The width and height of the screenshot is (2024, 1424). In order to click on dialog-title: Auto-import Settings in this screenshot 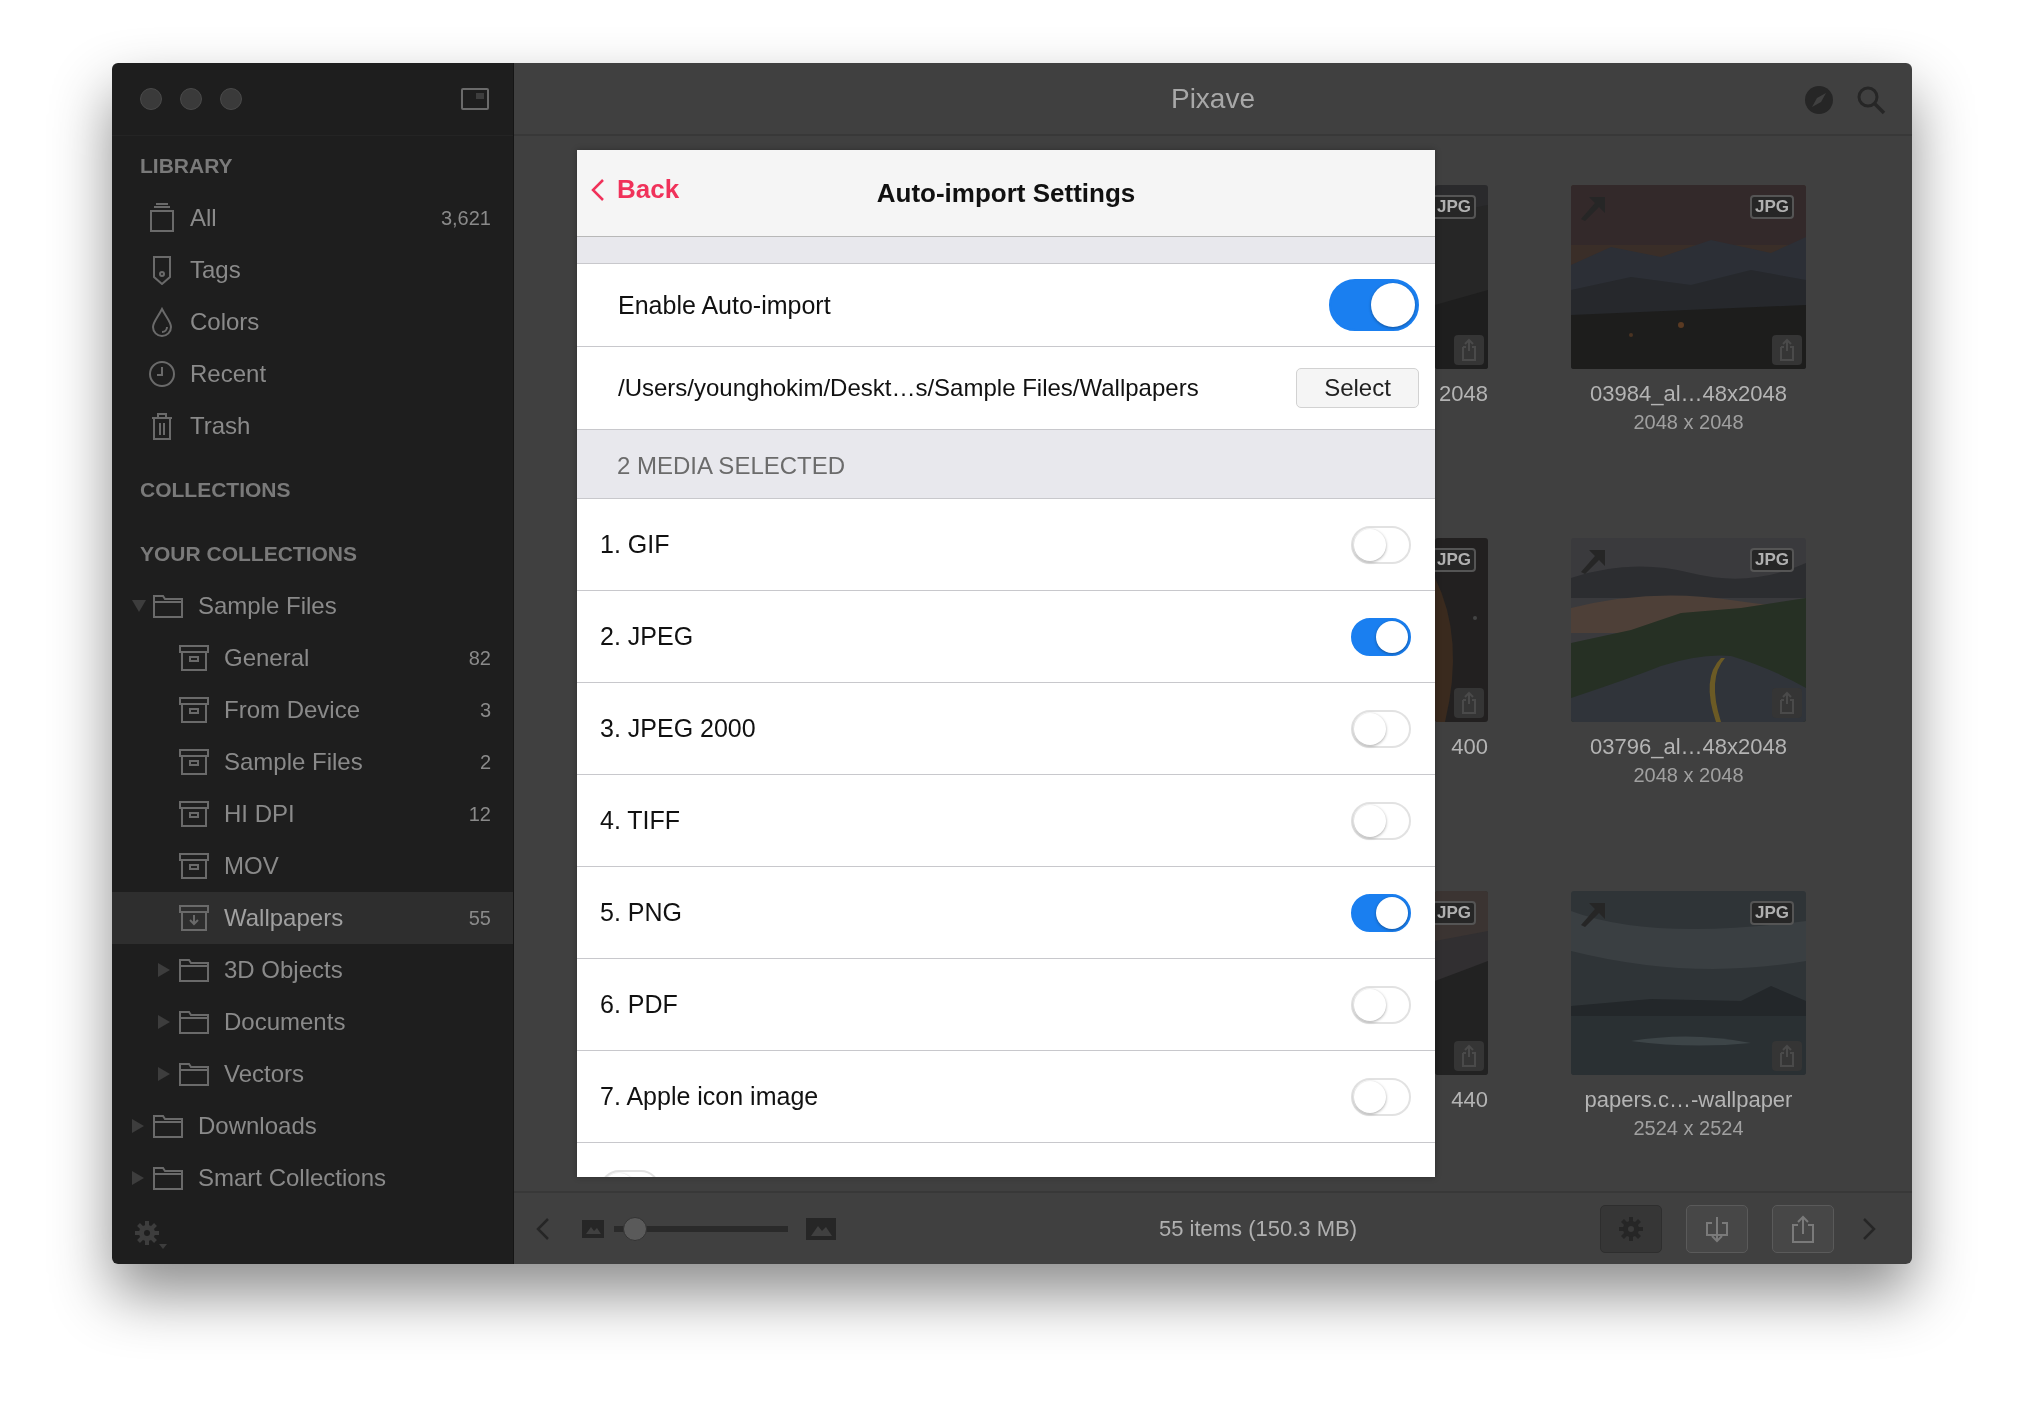, I will do `click(1006, 193)`.